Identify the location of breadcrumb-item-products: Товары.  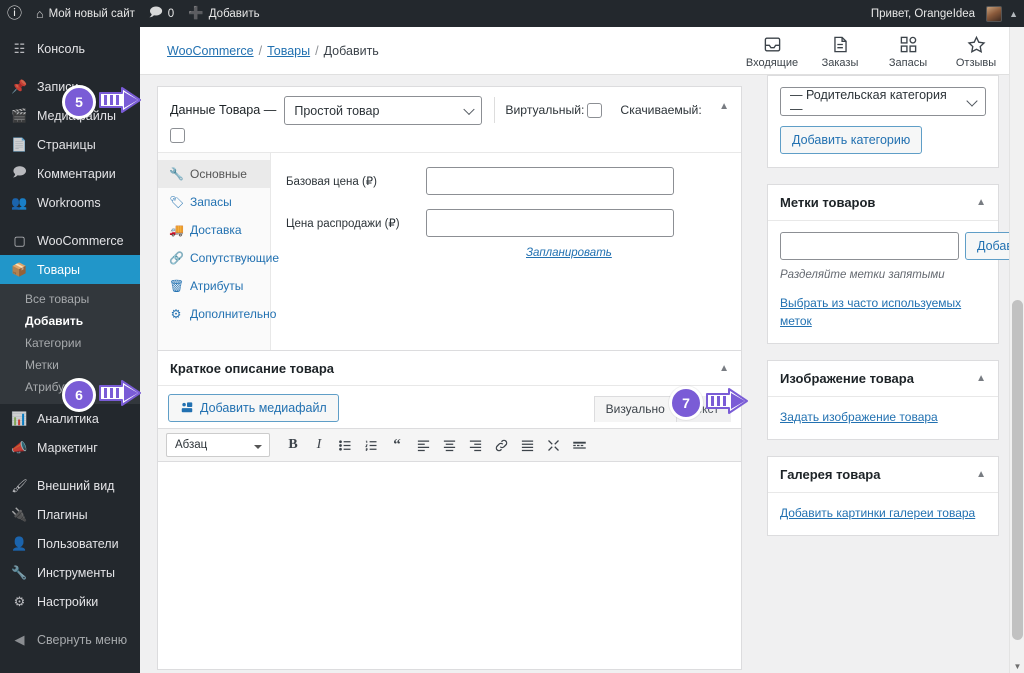
(288, 51).